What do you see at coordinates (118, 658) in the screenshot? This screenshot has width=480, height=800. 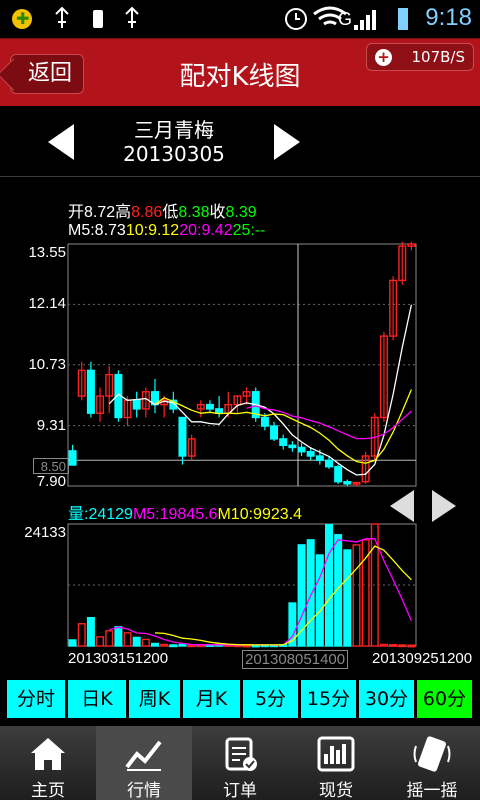 I see `x-axis-left-date: 201303151200` at bounding box center [118, 658].